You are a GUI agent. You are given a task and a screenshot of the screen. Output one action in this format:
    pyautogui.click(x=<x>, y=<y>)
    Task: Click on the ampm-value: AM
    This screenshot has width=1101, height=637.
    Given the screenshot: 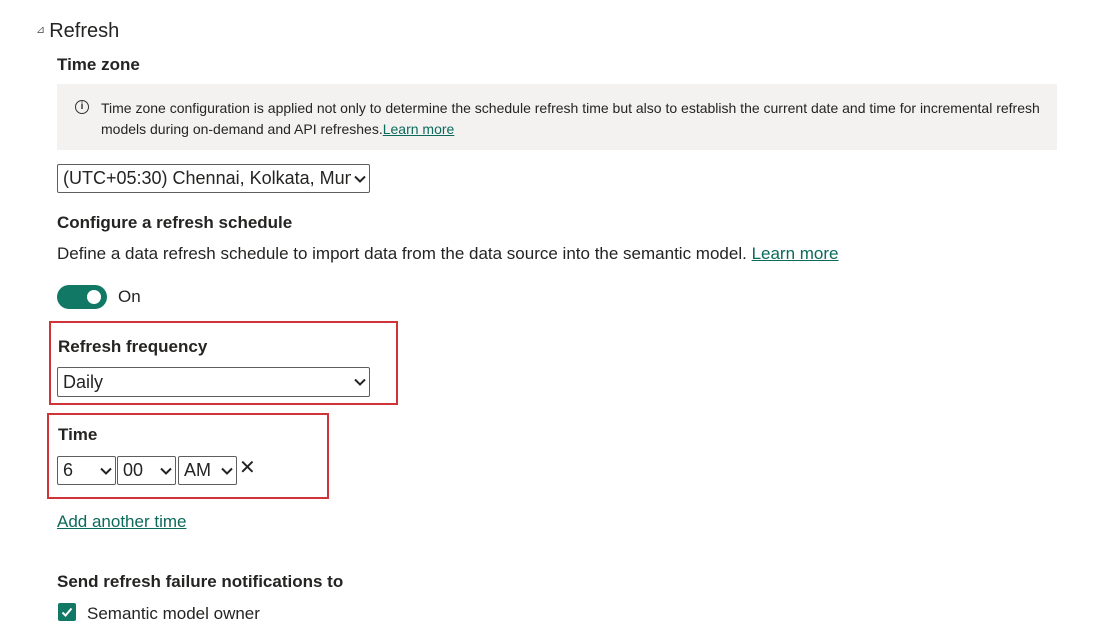 What is the action you would take?
    pyautogui.click(x=197, y=470)
    